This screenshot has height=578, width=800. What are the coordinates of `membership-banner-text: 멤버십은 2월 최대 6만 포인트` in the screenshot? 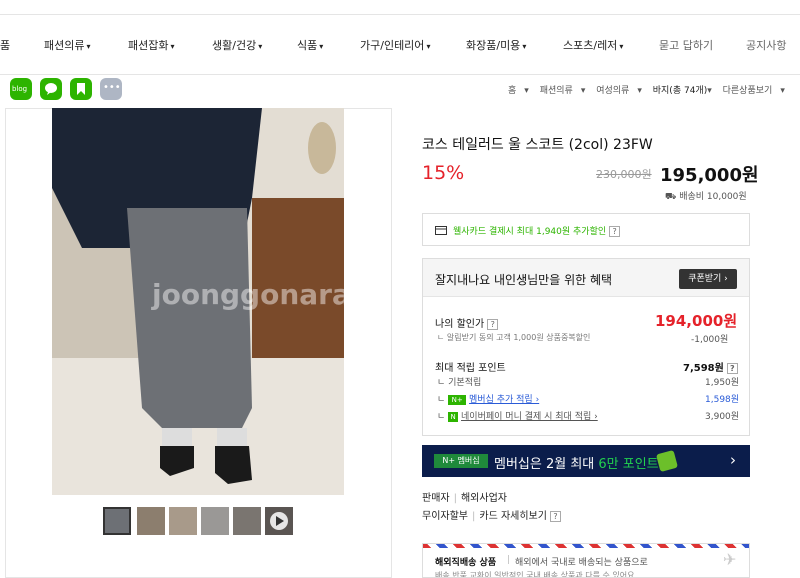 It's located at (576, 462).